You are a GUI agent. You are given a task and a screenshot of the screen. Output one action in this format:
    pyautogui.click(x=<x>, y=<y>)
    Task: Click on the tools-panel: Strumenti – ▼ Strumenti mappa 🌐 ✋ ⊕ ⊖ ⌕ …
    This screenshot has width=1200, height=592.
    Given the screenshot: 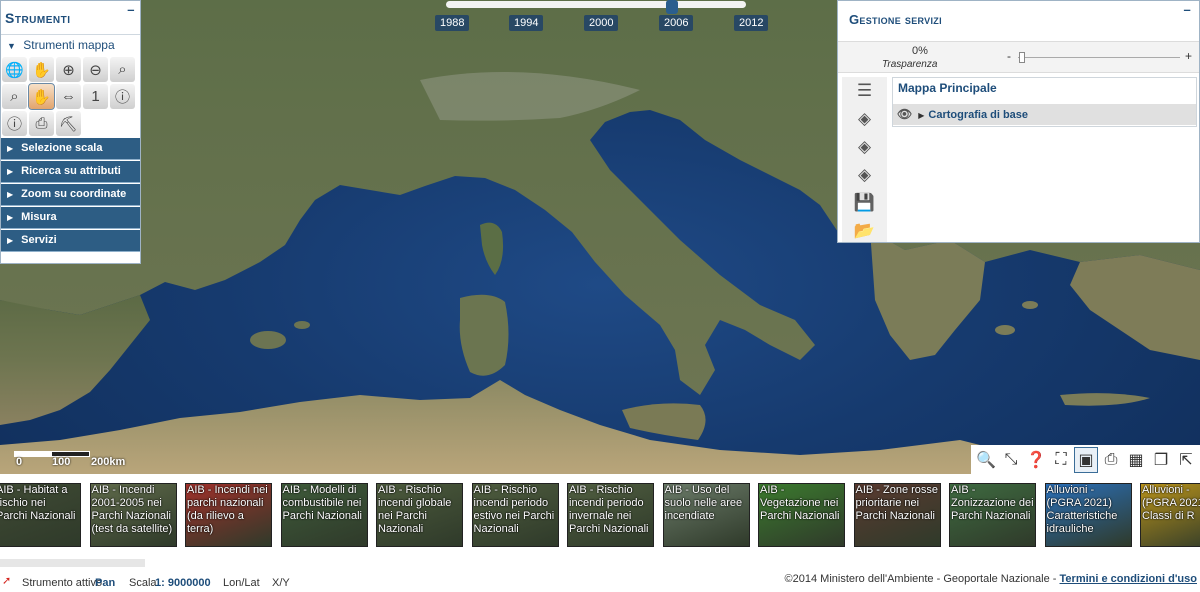 What is the action you would take?
    pyautogui.click(x=70, y=132)
    